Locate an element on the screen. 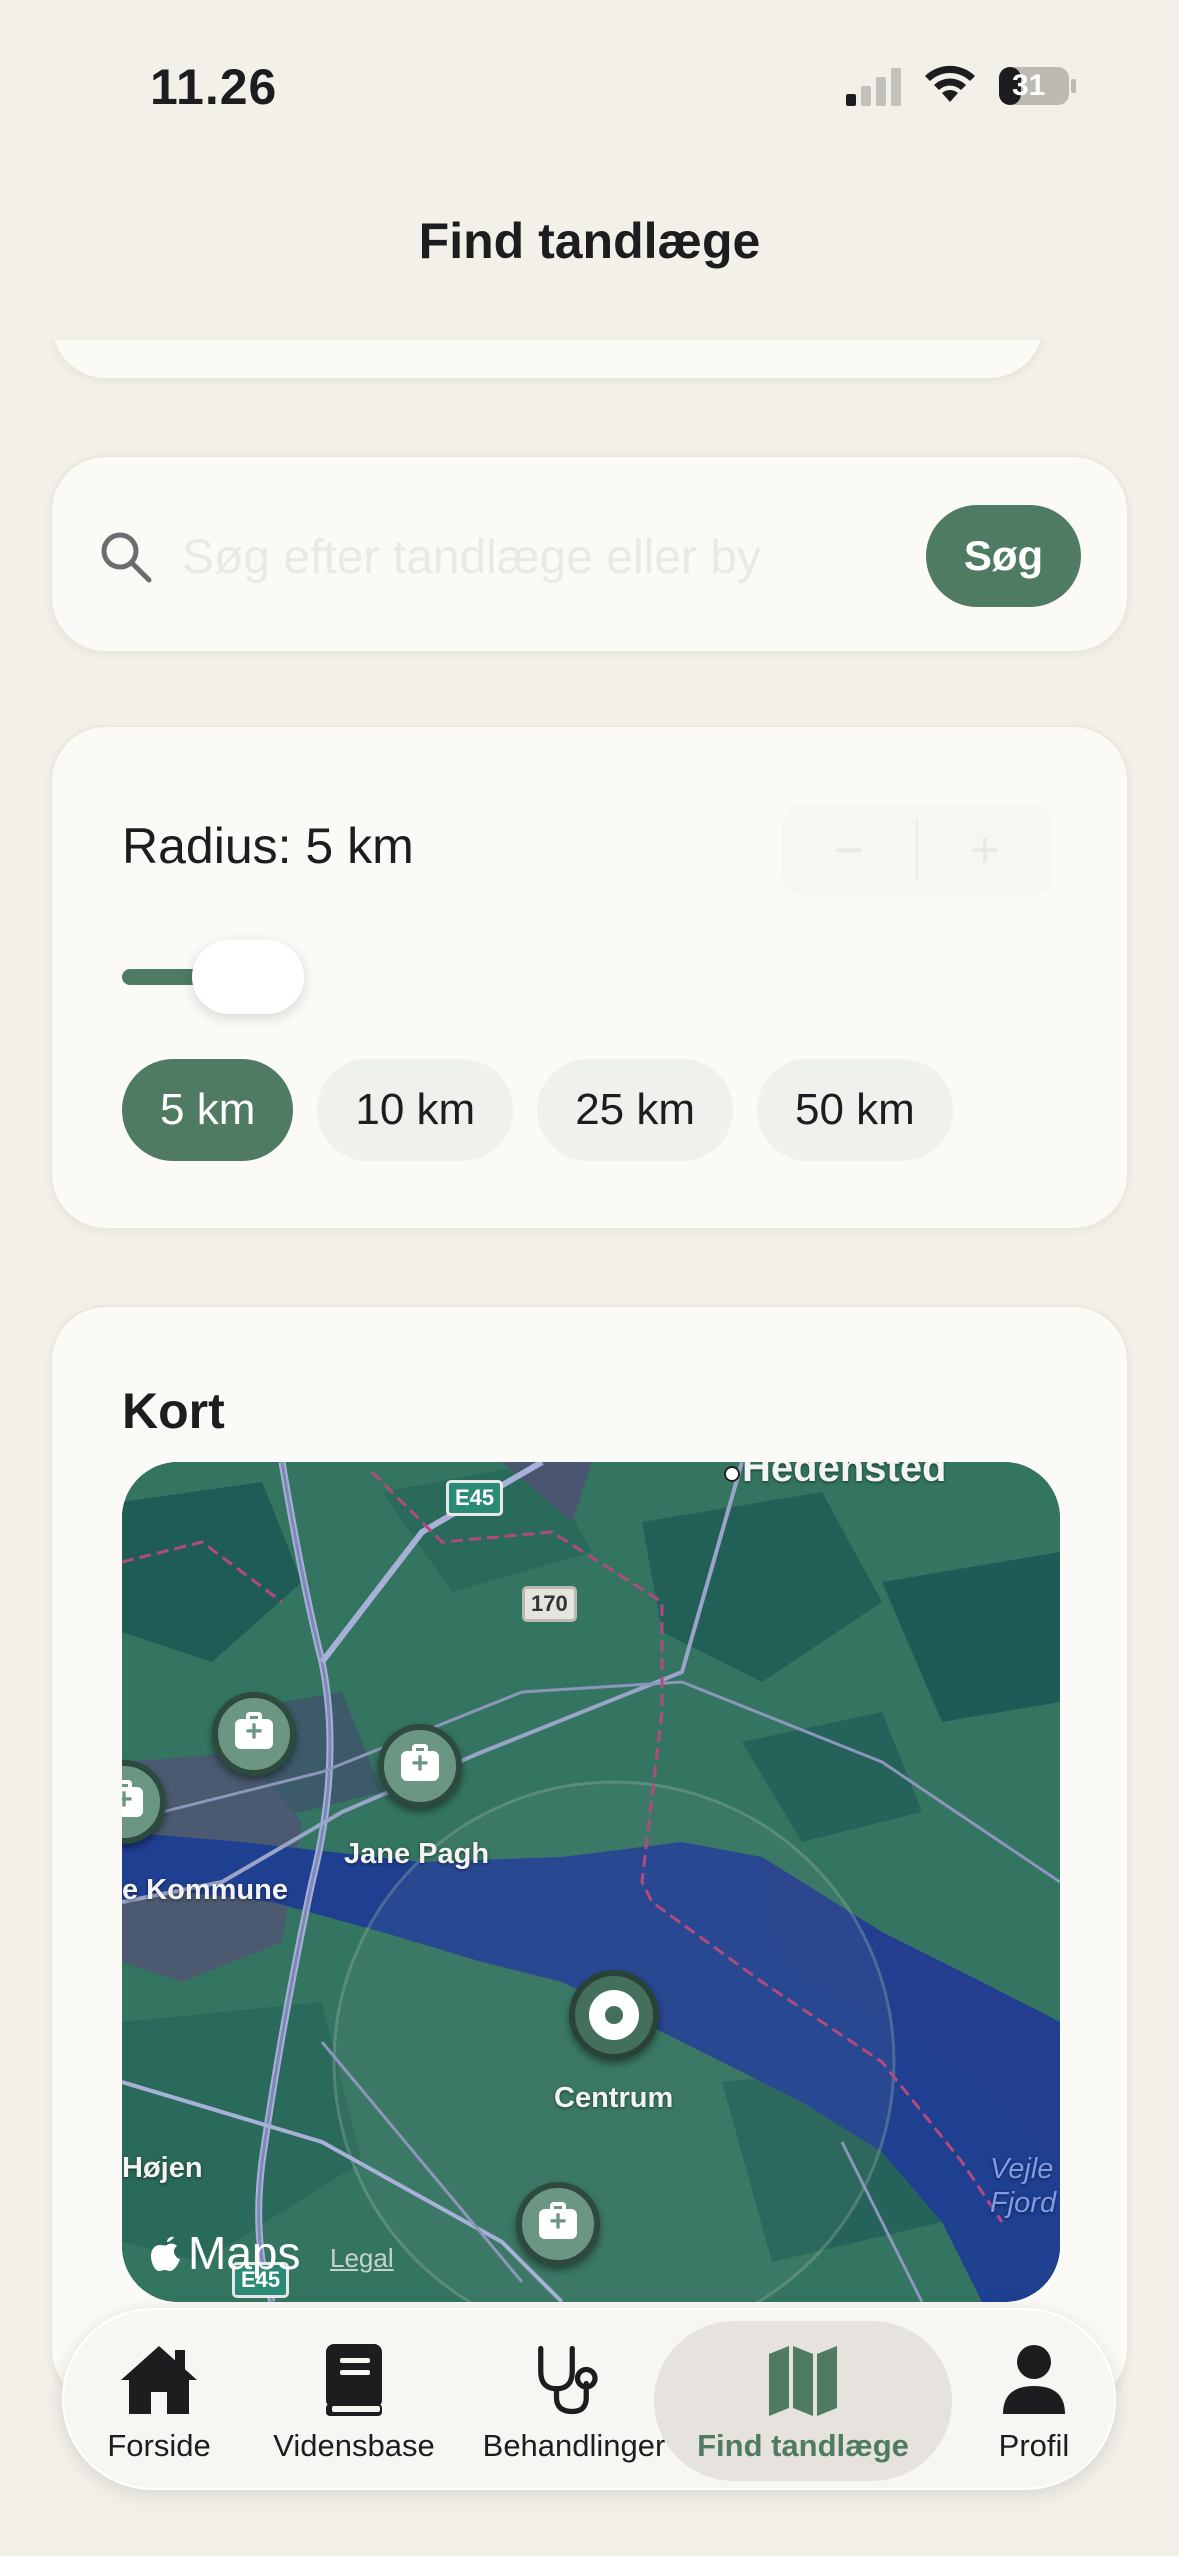  apple-maps-logo: Maps is located at coordinates (225, 2253).